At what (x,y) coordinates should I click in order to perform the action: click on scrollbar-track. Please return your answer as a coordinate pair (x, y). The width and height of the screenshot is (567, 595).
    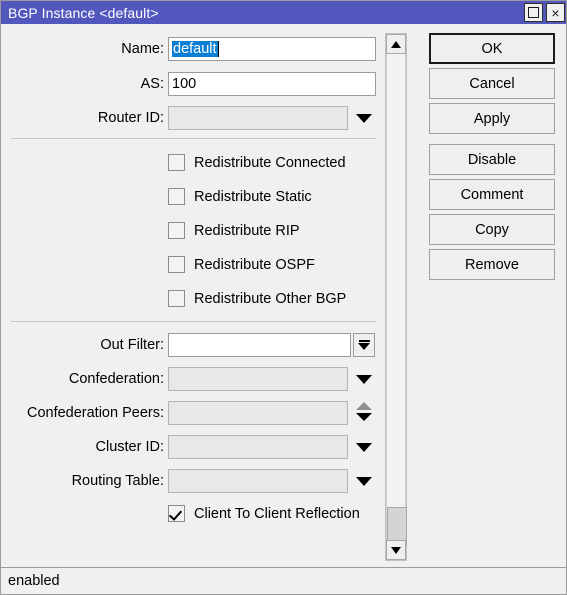
    Looking at the image, I should click on (396, 299).